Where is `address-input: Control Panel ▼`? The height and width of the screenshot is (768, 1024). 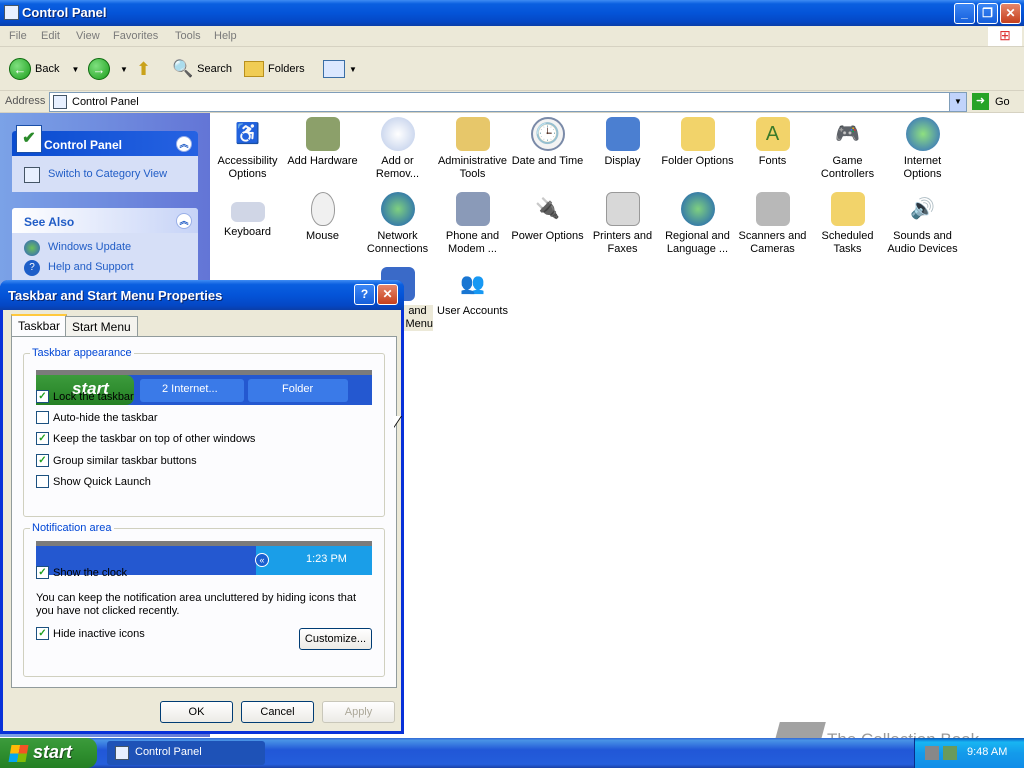
address-input: Control Panel ▼ is located at coordinates (508, 102).